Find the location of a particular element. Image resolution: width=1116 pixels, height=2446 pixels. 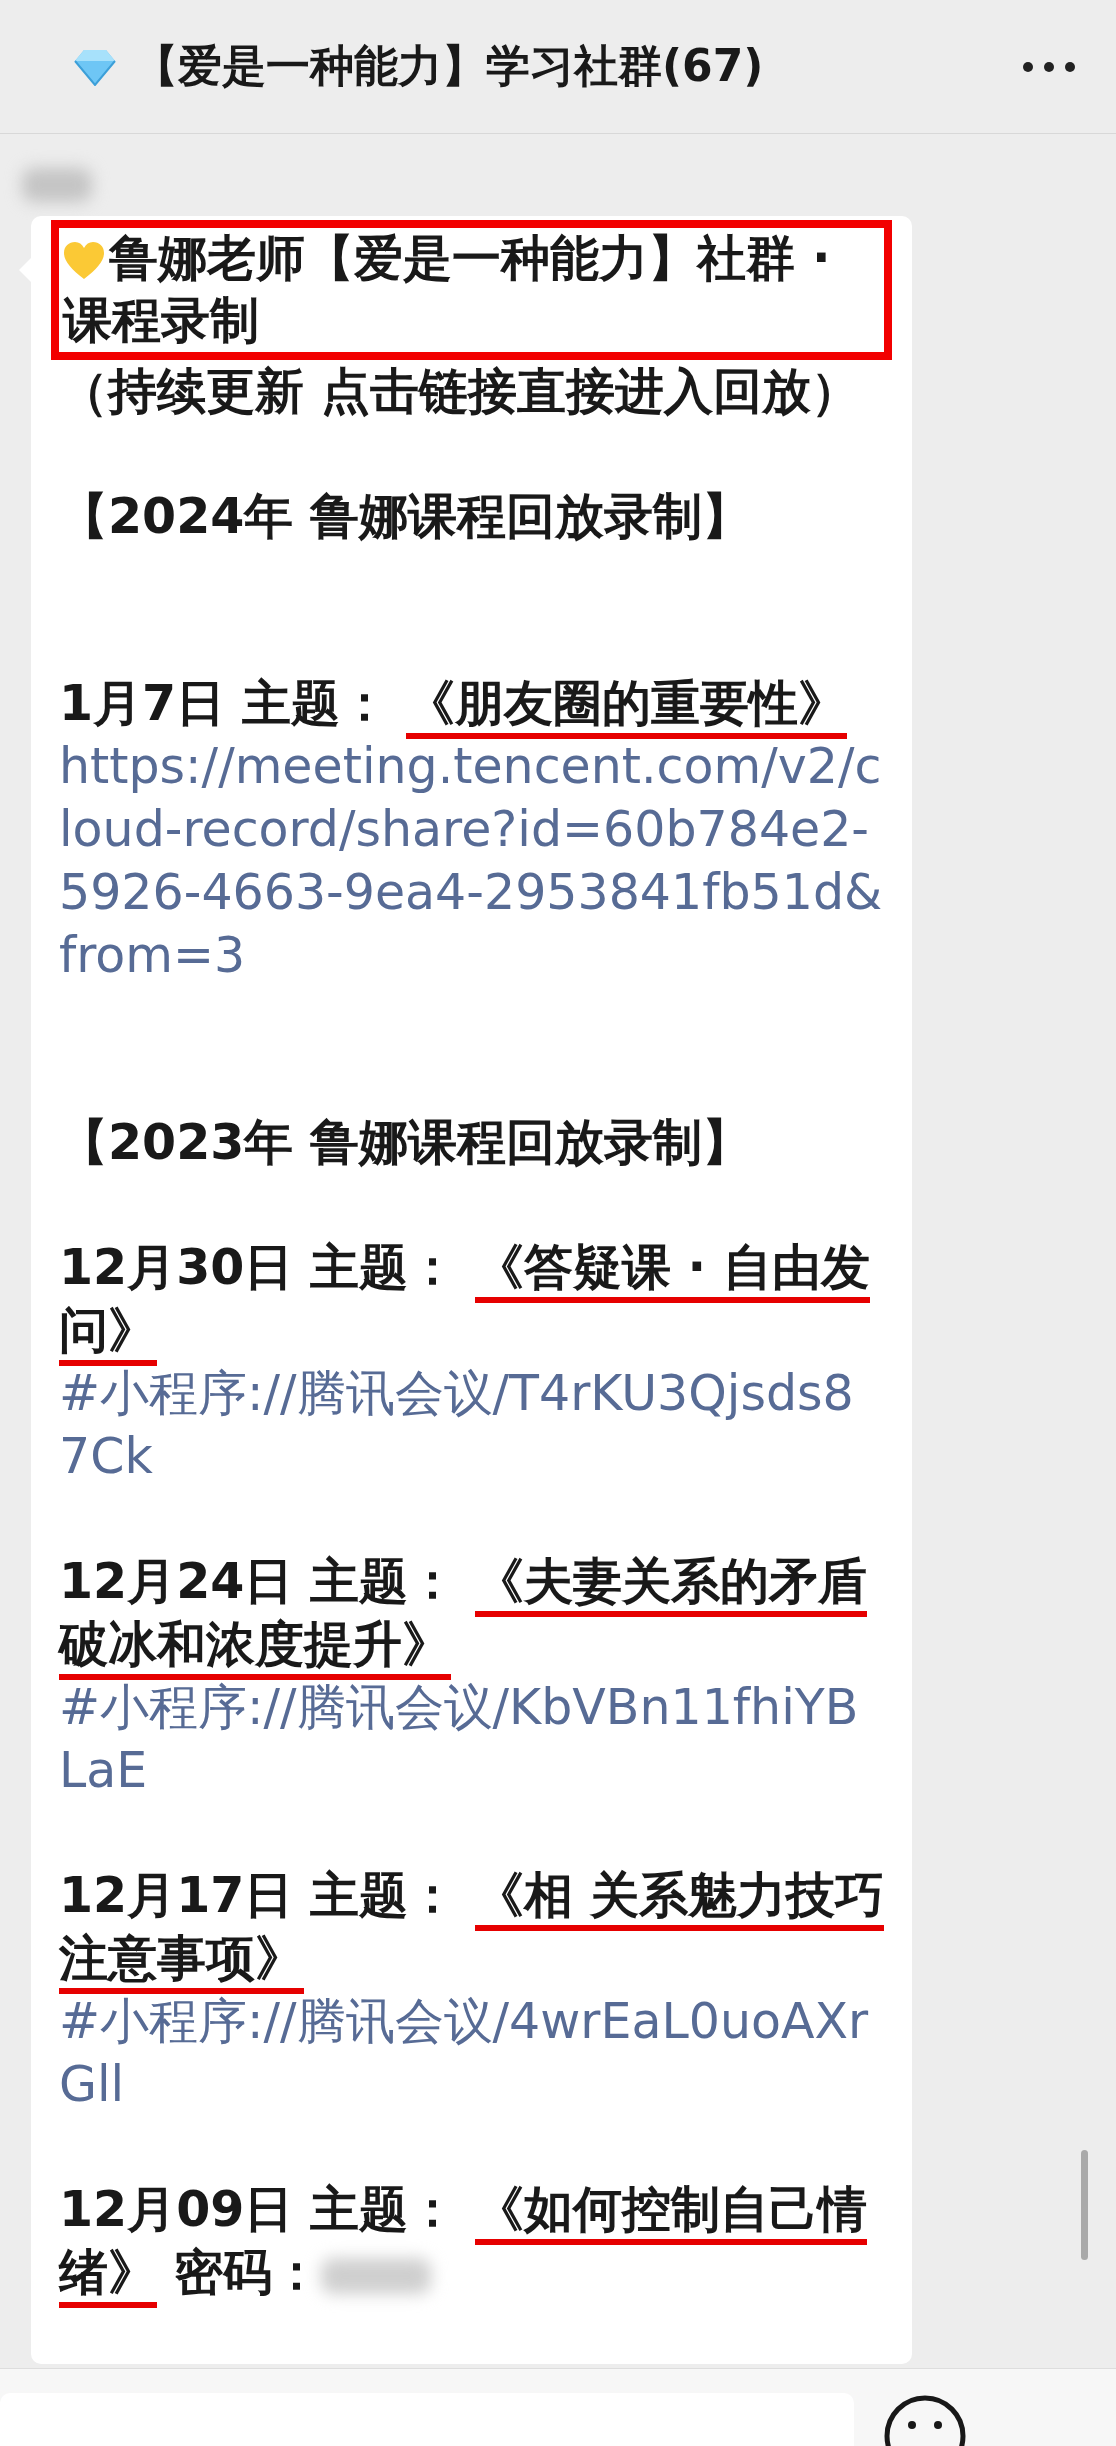

blurred-sender-name is located at coordinates (57, 185).